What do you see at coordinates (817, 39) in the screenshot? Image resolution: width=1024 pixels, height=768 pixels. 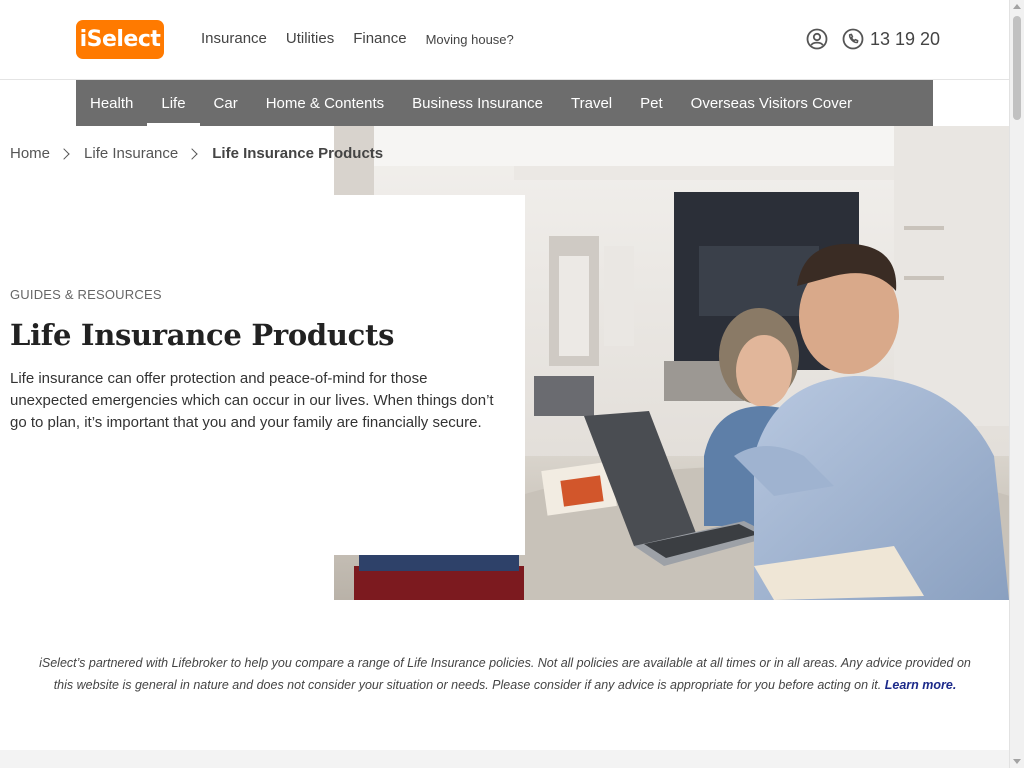 I see `account-icon` at bounding box center [817, 39].